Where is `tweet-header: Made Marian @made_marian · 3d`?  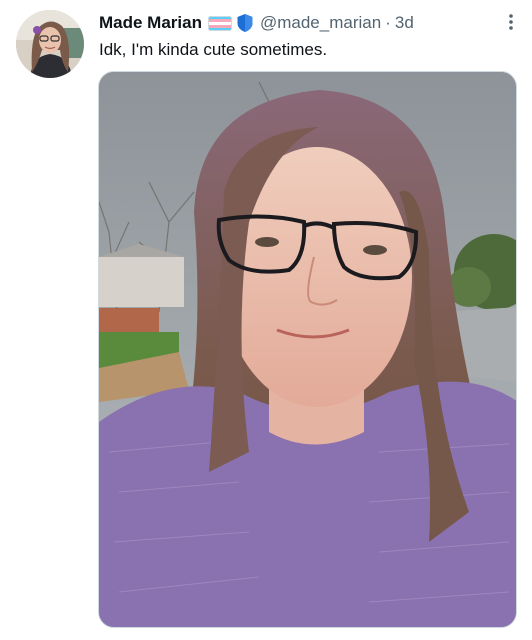
tweet-header: Made Marian @made_marian · 3d is located at coordinates (309, 23).